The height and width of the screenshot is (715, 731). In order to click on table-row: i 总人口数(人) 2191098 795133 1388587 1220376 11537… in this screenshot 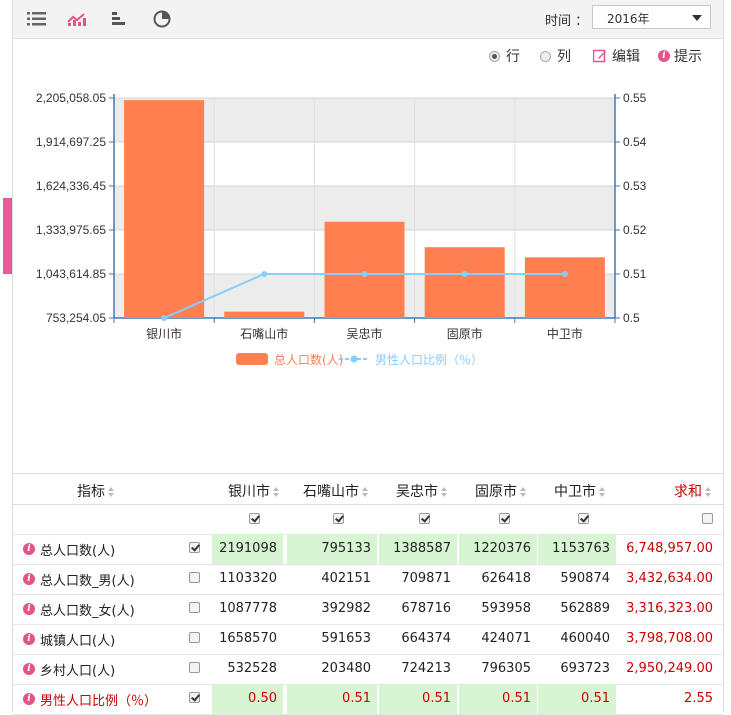, I will do `click(368, 549)`.